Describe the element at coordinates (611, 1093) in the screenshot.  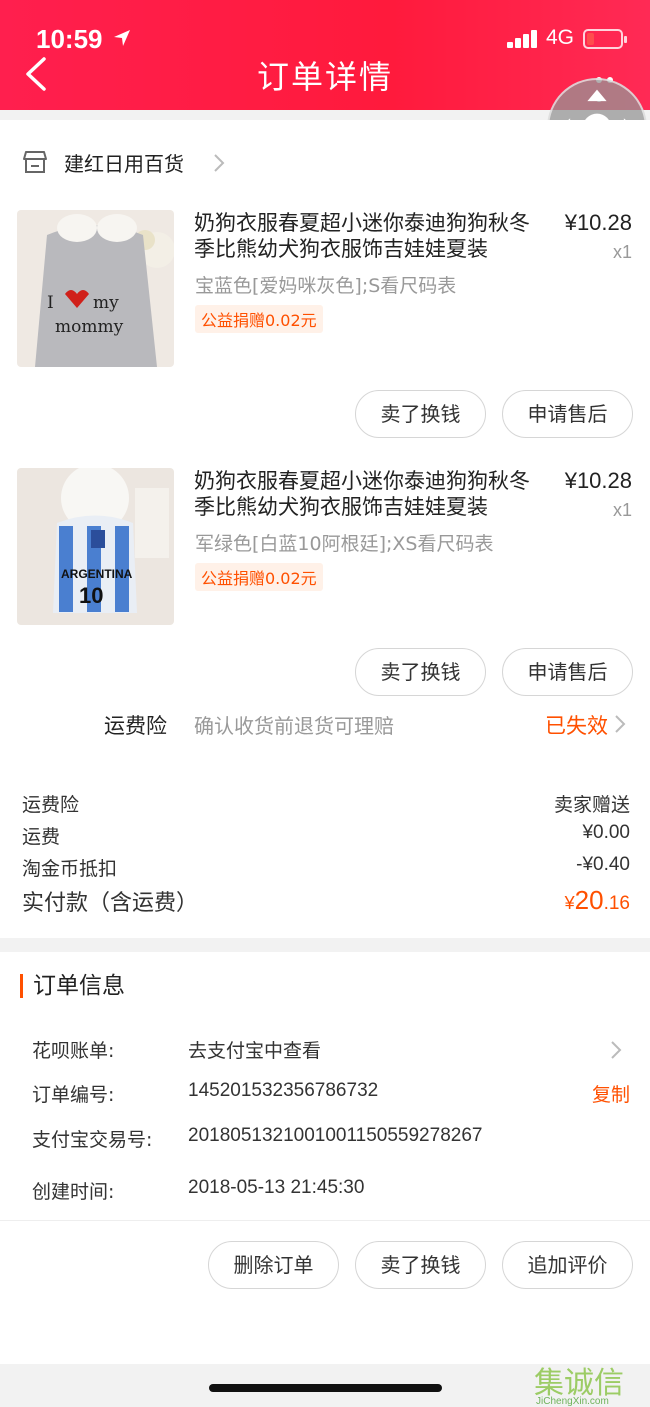
I see `copy-button: 复制` at that location.